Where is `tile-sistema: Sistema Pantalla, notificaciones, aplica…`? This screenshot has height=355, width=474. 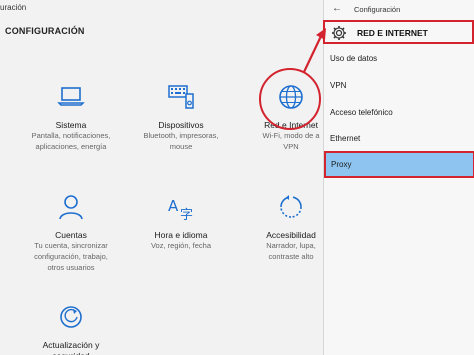 tile-sistema: Sistema Pantalla, notificaciones, aplica… is located at coordinates (71, 117).